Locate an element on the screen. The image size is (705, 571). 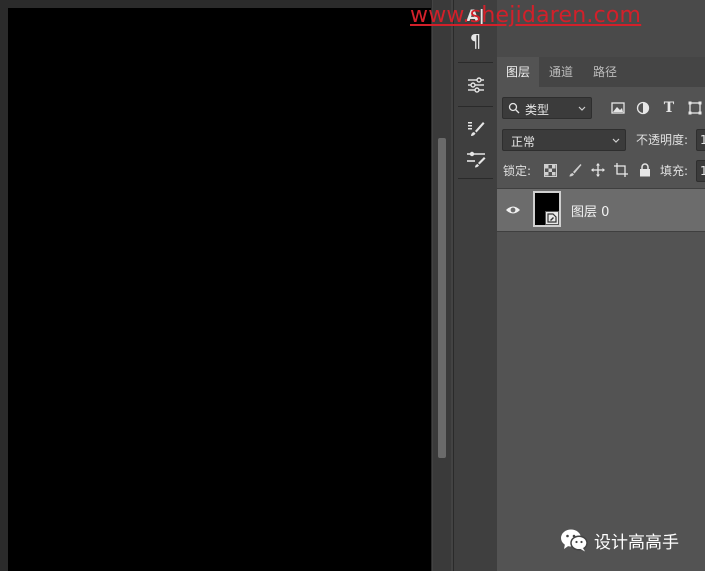
layer-name: 图层 0 is located at coordinates (590, 210).